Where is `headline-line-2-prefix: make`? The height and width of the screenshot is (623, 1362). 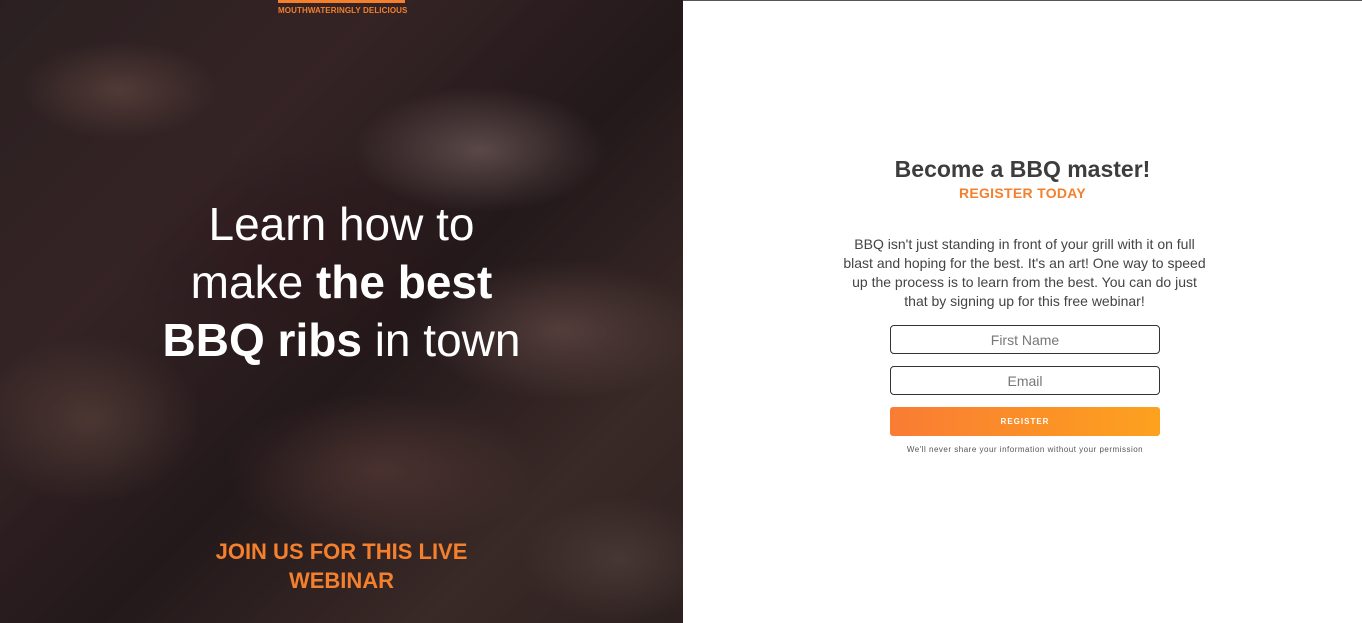
headline-line-2-prefix: make is located at coordinates (253, 282).